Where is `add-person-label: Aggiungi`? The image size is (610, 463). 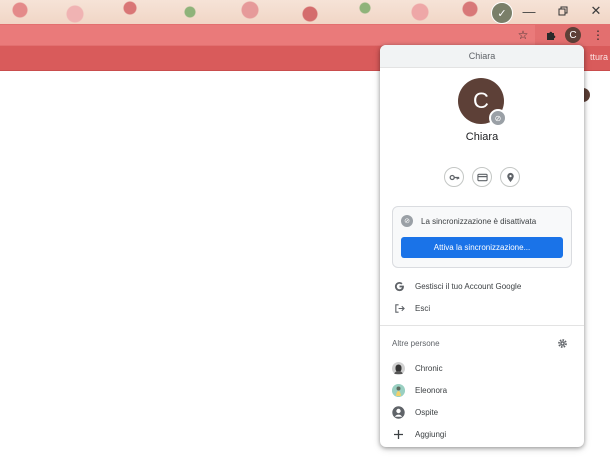 add-person-label: Aggiungi is located at coordinates (431, 434).